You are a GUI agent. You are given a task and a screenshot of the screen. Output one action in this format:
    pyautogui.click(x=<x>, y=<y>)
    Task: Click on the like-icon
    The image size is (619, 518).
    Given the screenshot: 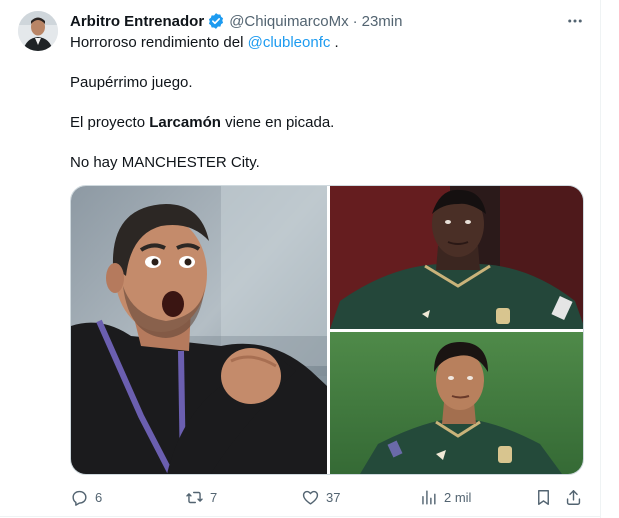 What is the action you would take?
    pyautogui.click(x=310, y=497)
    